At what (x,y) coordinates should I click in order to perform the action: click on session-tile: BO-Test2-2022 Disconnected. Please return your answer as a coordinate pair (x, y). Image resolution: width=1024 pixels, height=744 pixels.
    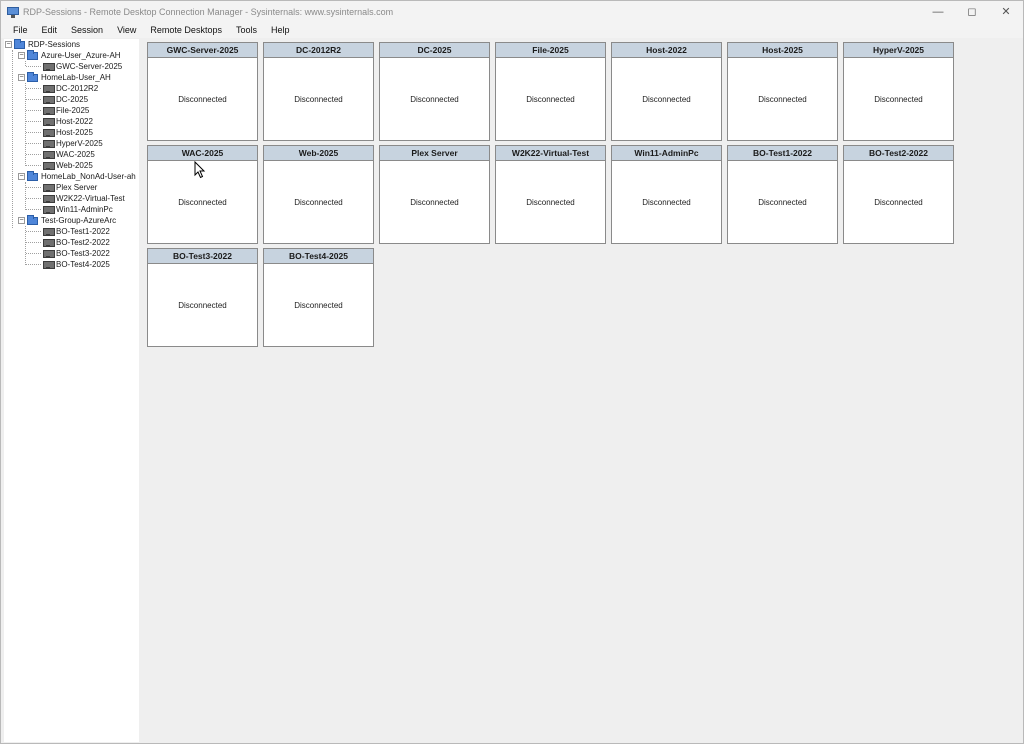
    Looking at the image, I should click on (898, 194).